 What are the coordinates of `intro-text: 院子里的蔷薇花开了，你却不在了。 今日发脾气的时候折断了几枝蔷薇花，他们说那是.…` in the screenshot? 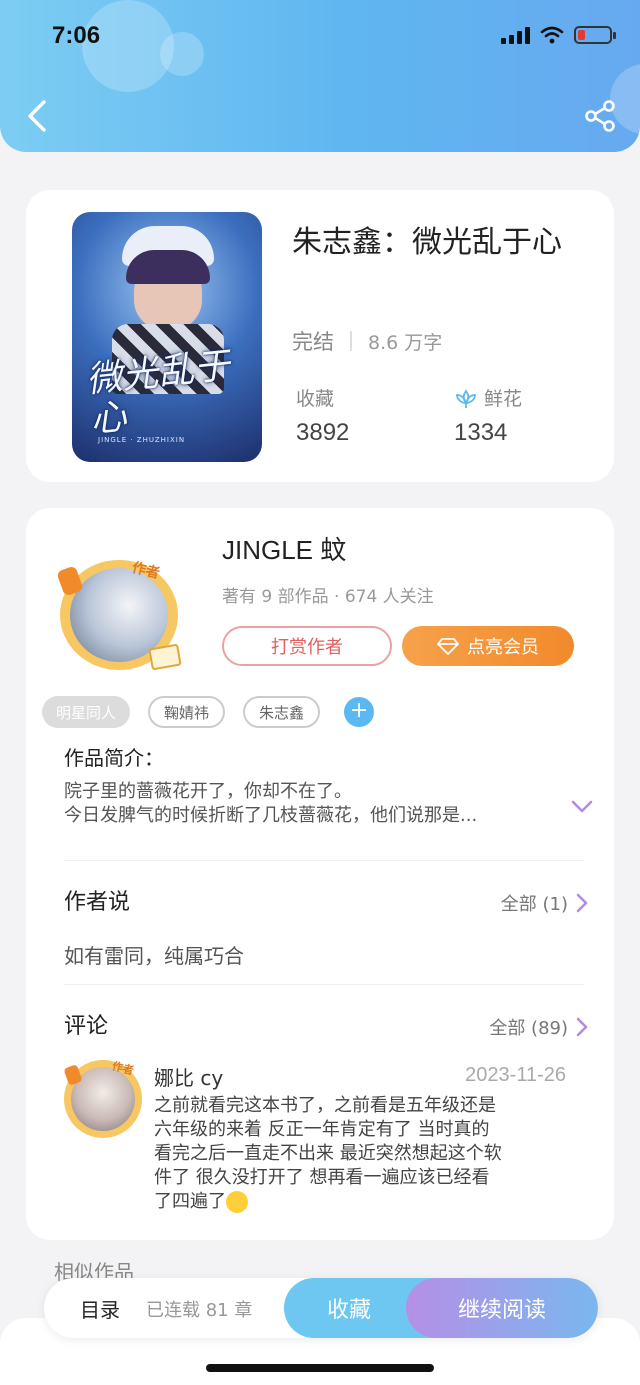 It's located at (304, 804).